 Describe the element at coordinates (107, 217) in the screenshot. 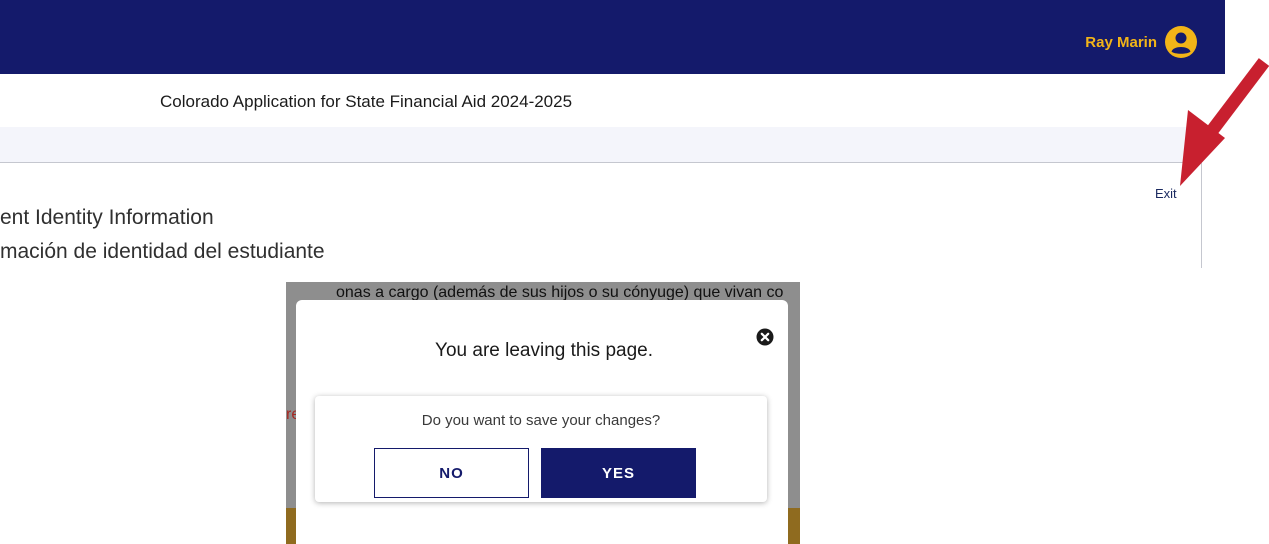

I see `section-heading-english: ent Identity Information` at that location.